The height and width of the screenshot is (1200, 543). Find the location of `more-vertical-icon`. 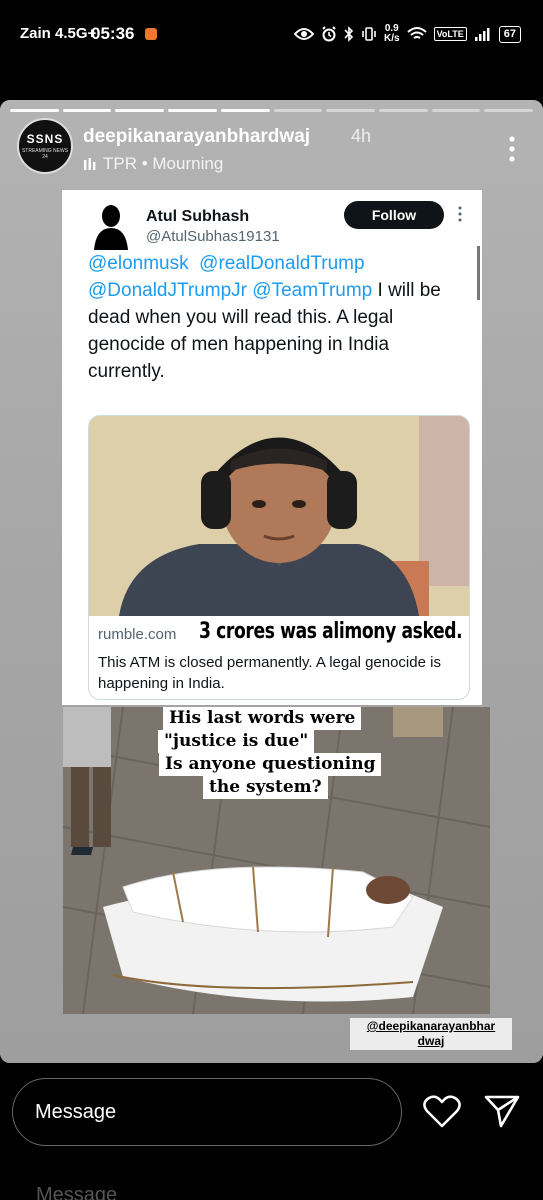

more-vertical-icon is located at coordinates (512, 149).